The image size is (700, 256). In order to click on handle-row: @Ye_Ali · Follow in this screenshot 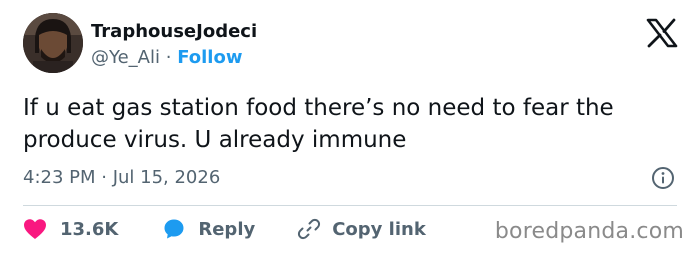, I will do `click(166, 58)`.